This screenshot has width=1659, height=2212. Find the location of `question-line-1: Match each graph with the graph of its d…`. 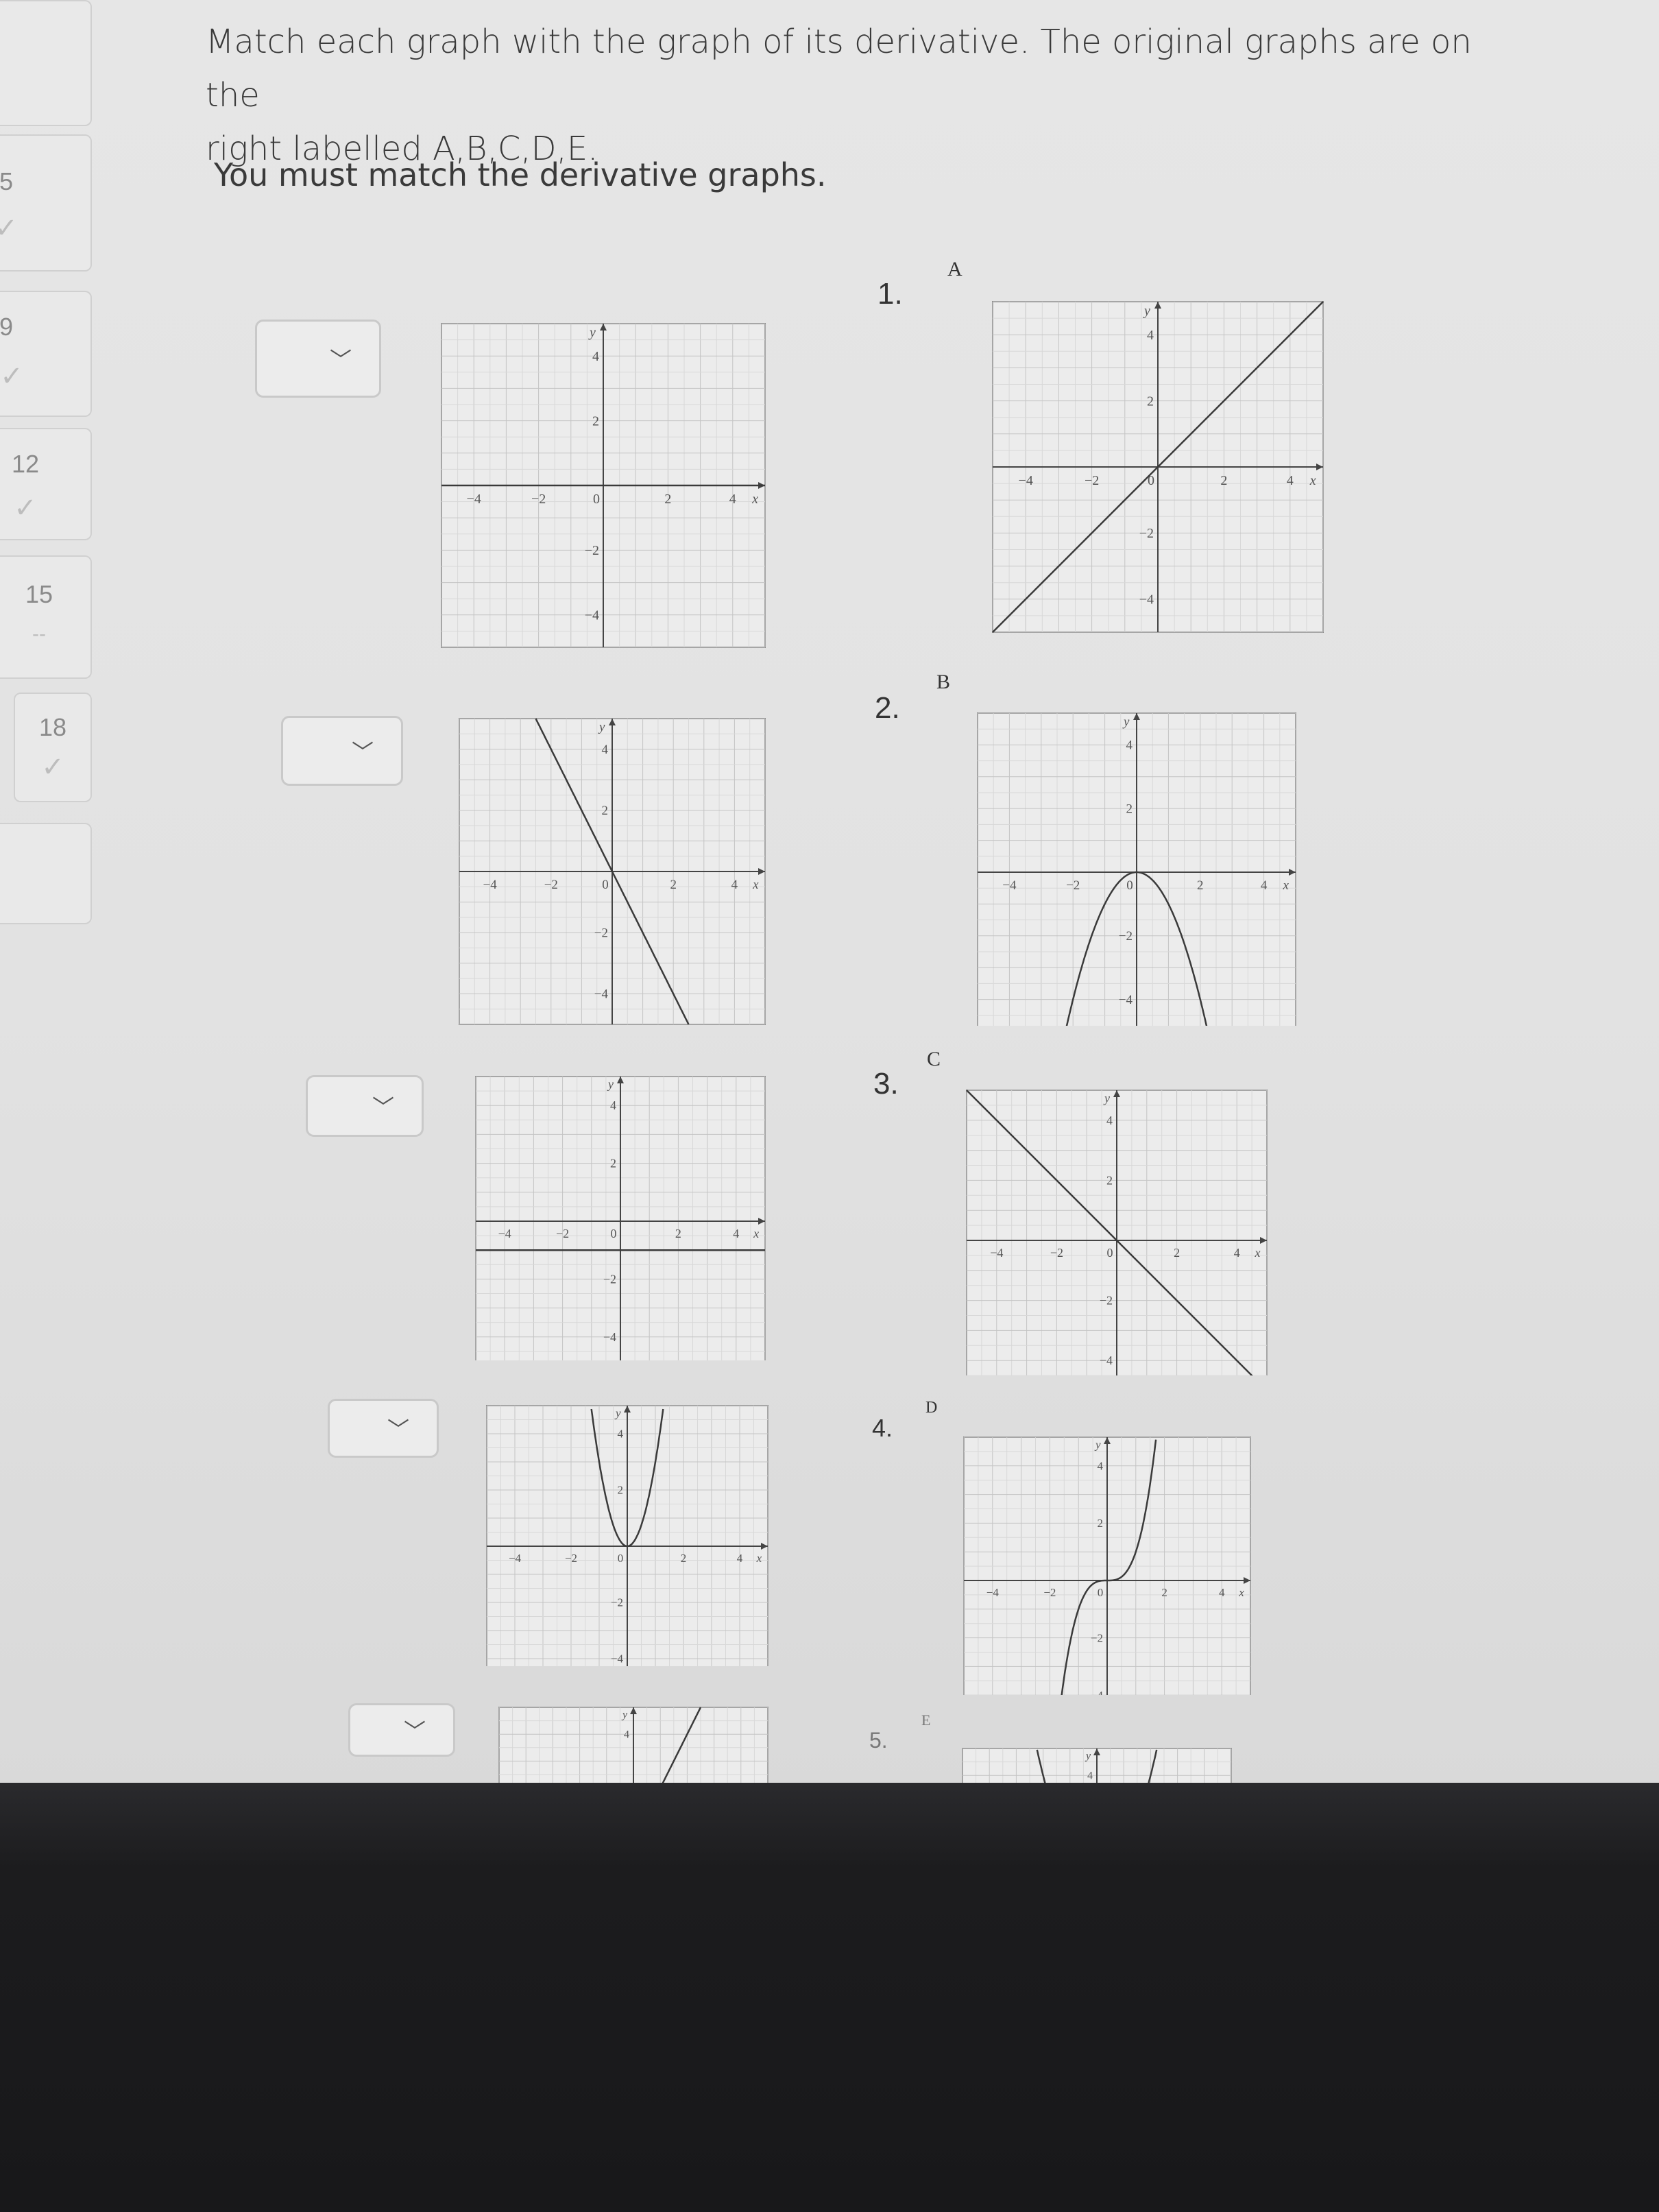

question-line-1: Match each graph with the graph of its d… is located at coordinates (839, 69).